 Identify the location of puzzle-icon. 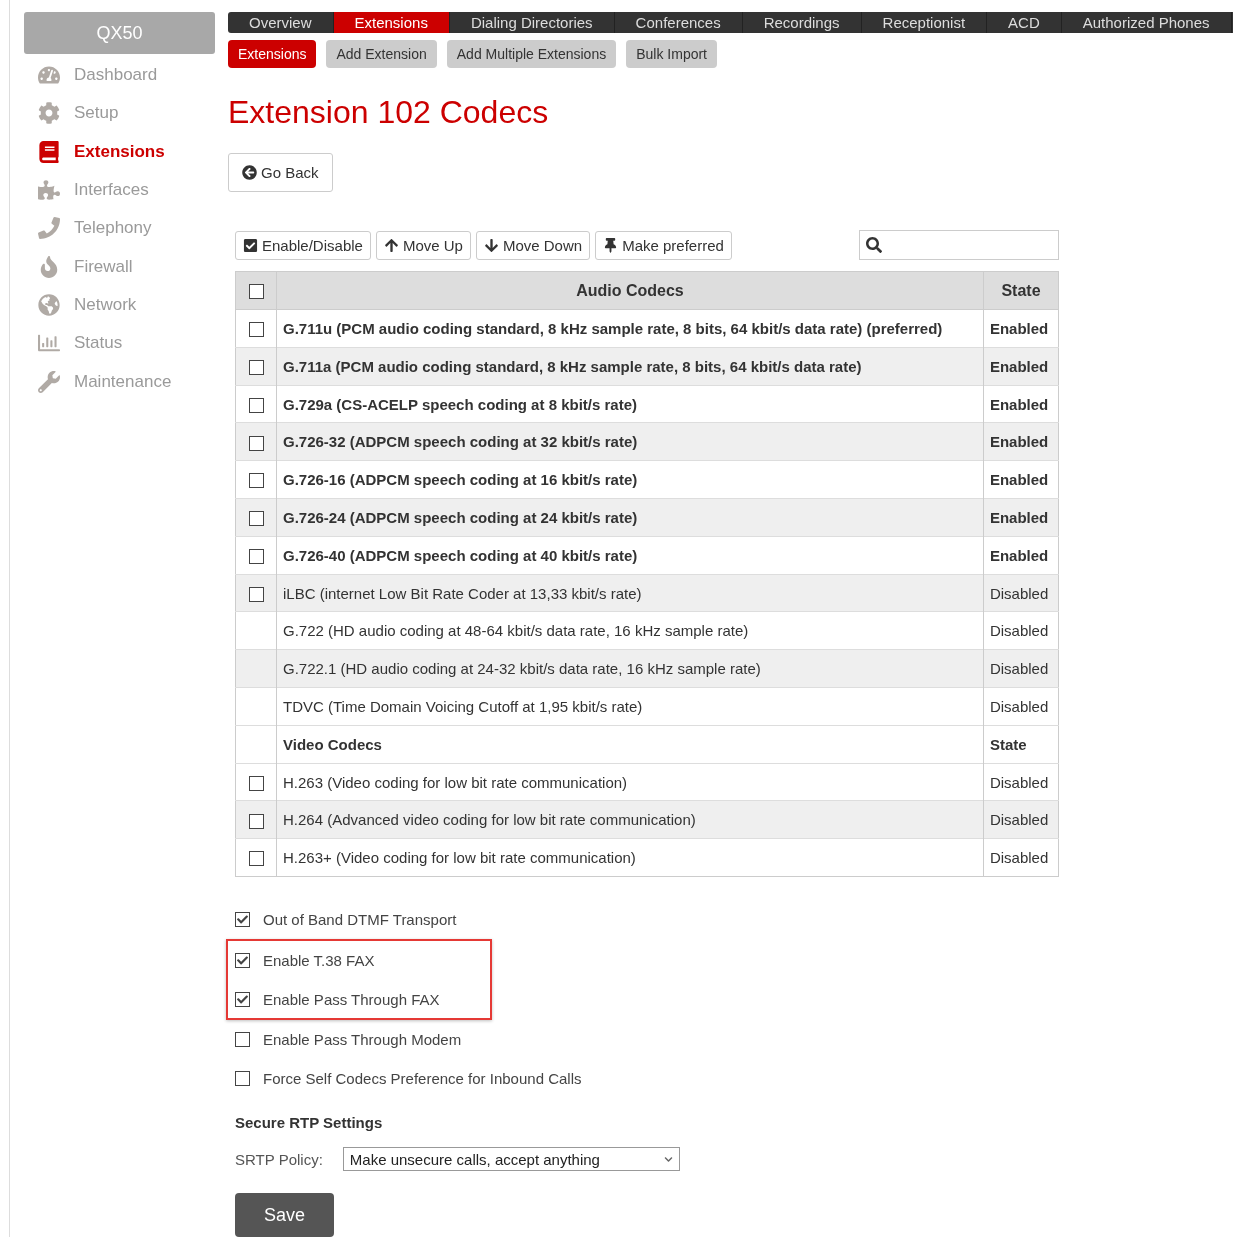
(49, 190).